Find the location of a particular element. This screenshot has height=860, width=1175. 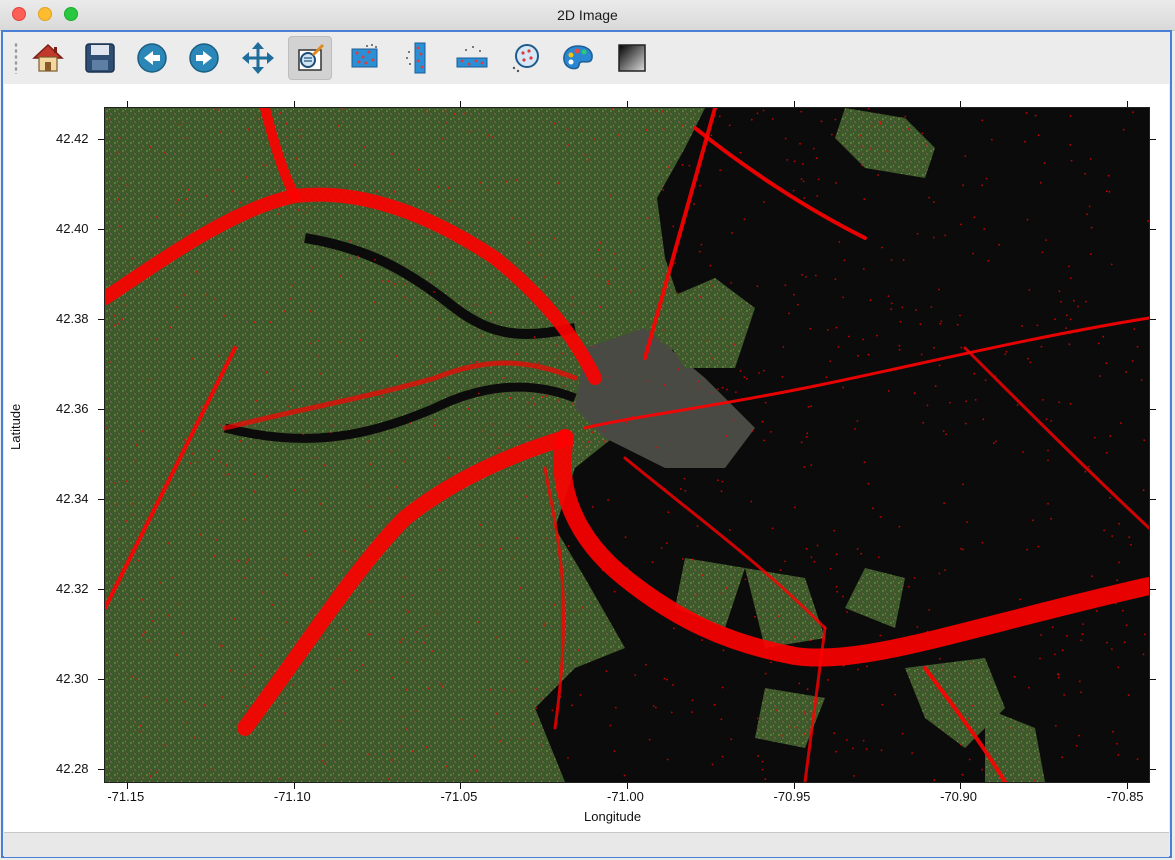

save-button is located at coordinates (100, 58).